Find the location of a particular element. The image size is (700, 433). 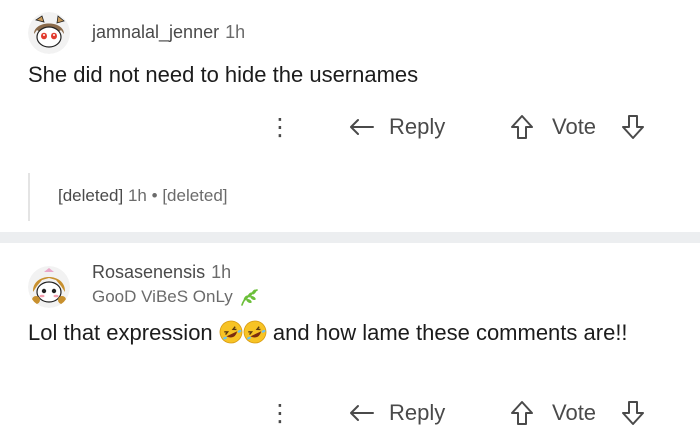

comment-meta: Rosasenensis 1h is located at coordinates (161, 272).